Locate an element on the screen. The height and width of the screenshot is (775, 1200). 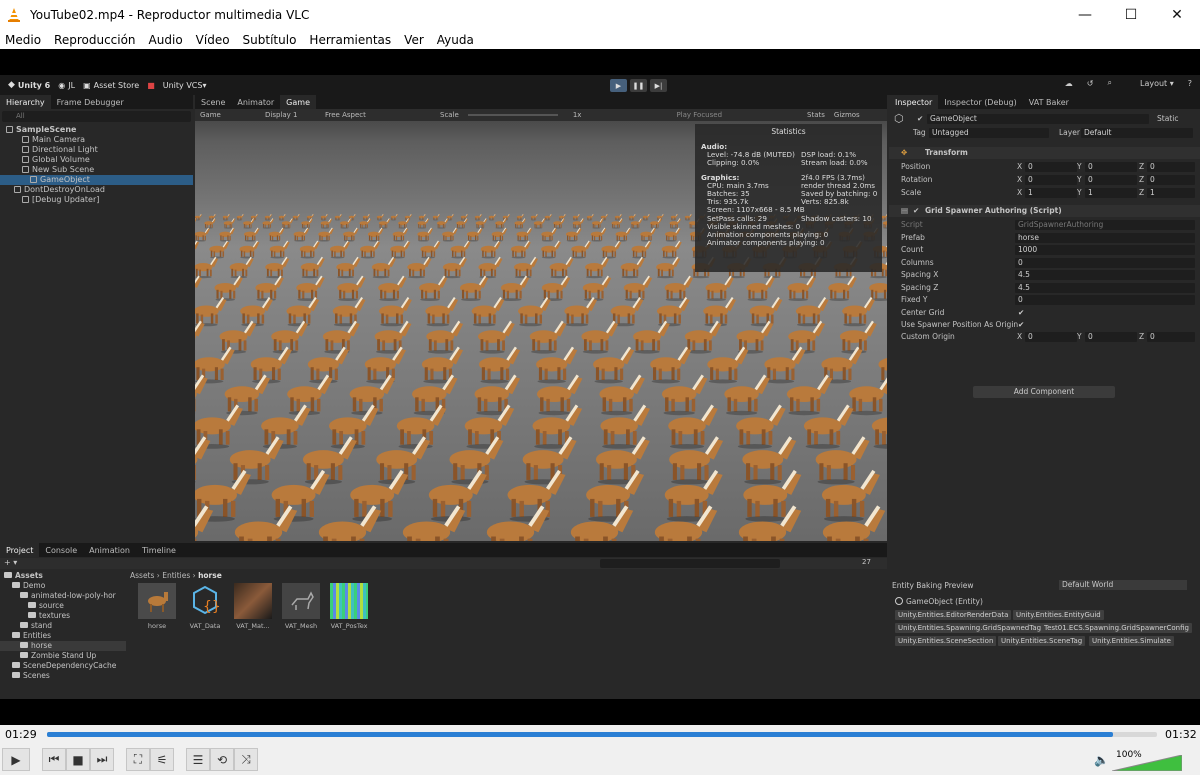
search-icon: ⌕ is located at coordinates (1109, 82).